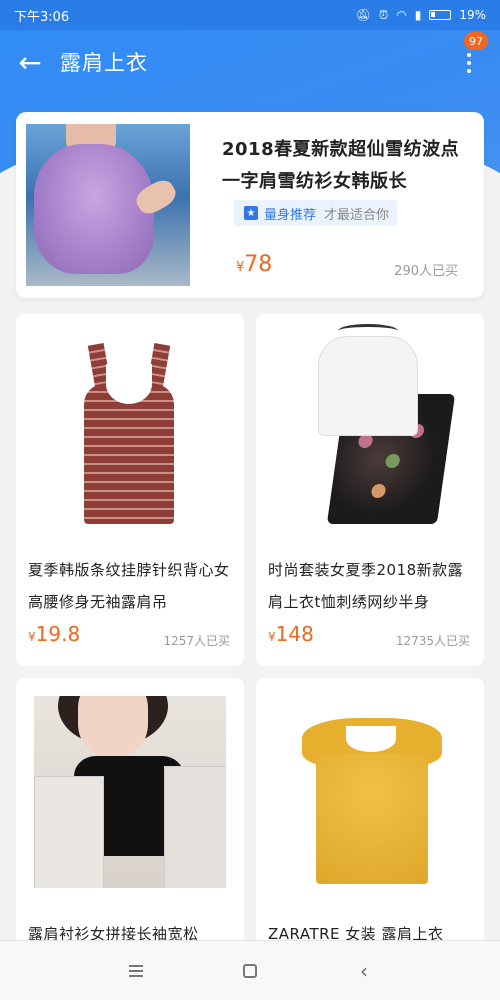 This screenshot has width=500, height=1000. Describe the element at coordinates (401, 15) in the screenshot. I see `wifi-icon: ◠` at that location.